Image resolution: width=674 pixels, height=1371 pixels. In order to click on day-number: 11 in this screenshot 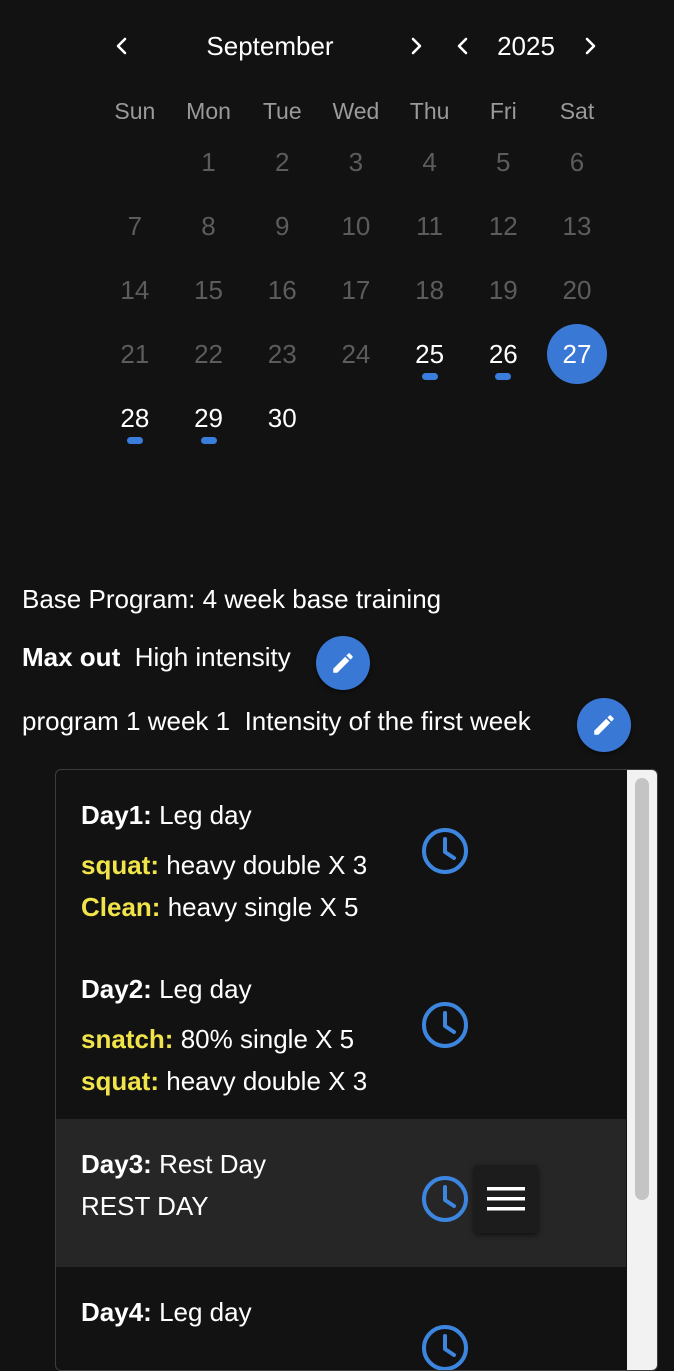, I will do `click(430, 226)`.